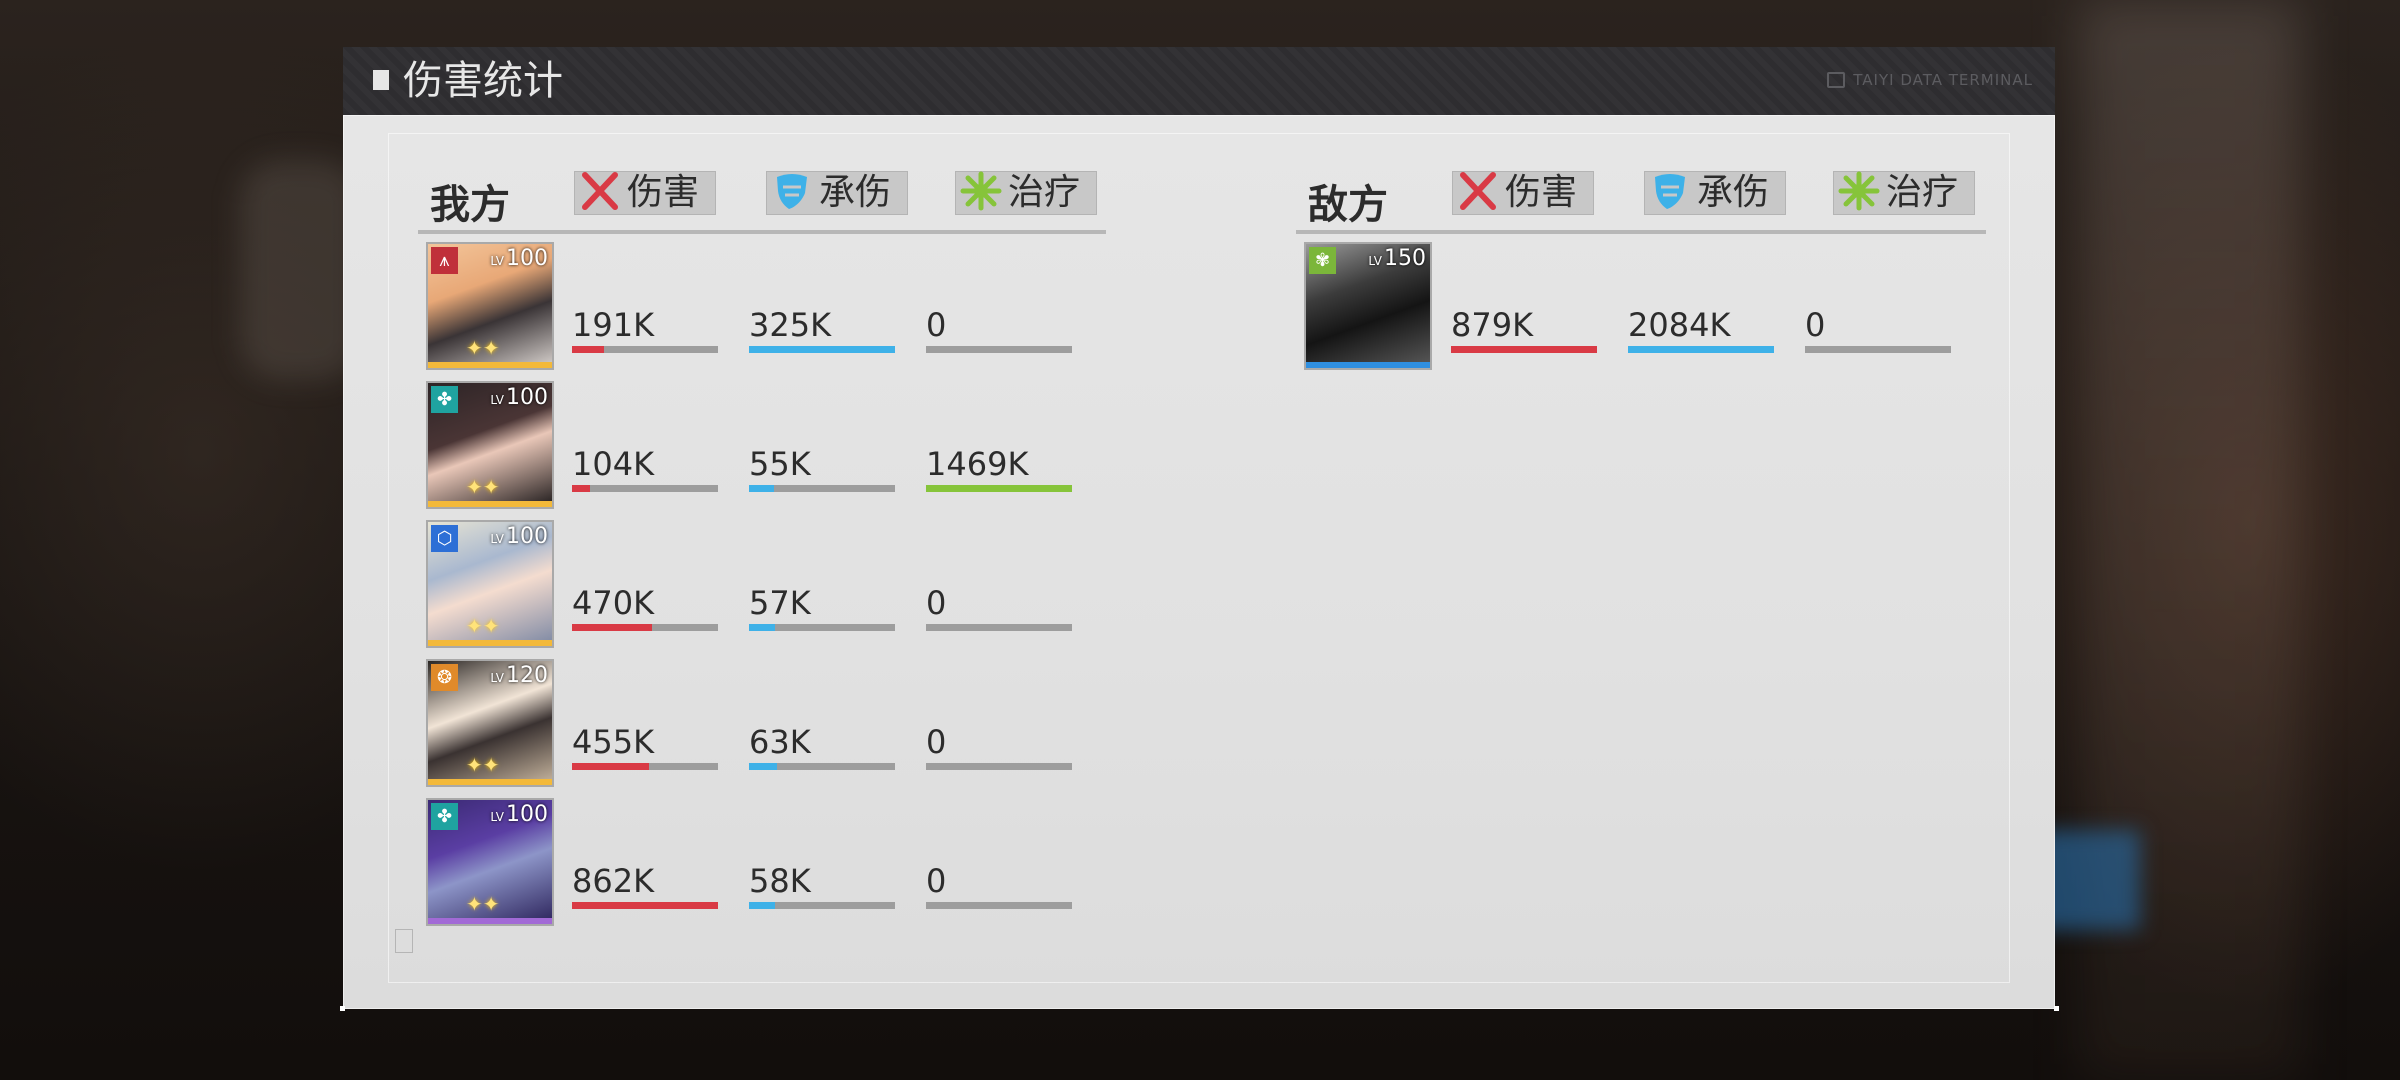 The height and width of the screenshot is (1080, 2400). I want to click on ally-tab-heal: 治疗, so click(1026, 193).